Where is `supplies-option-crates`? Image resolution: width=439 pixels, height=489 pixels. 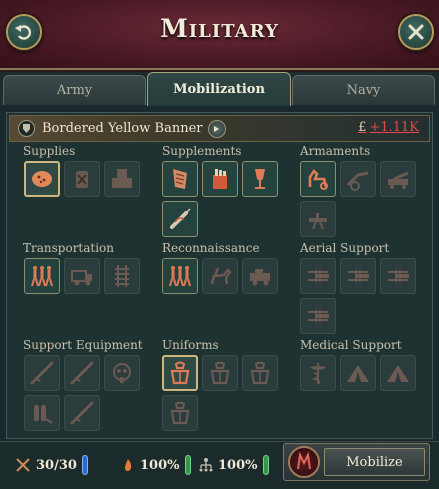
supplies-option-crates is located at coordinates (122, 179).